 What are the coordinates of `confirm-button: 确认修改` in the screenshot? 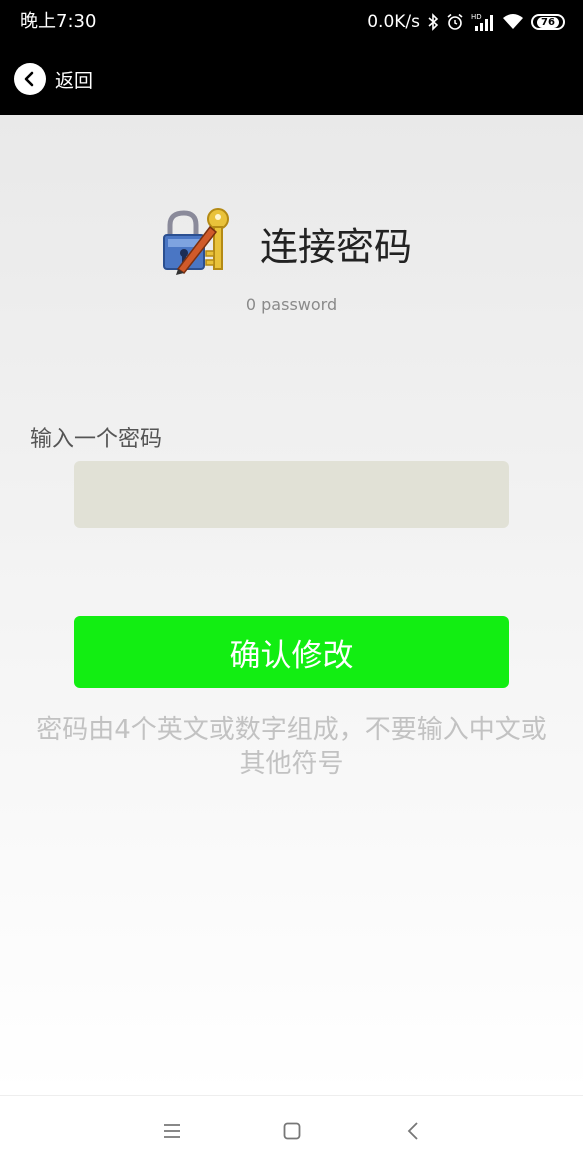 It's located at (291, 652).